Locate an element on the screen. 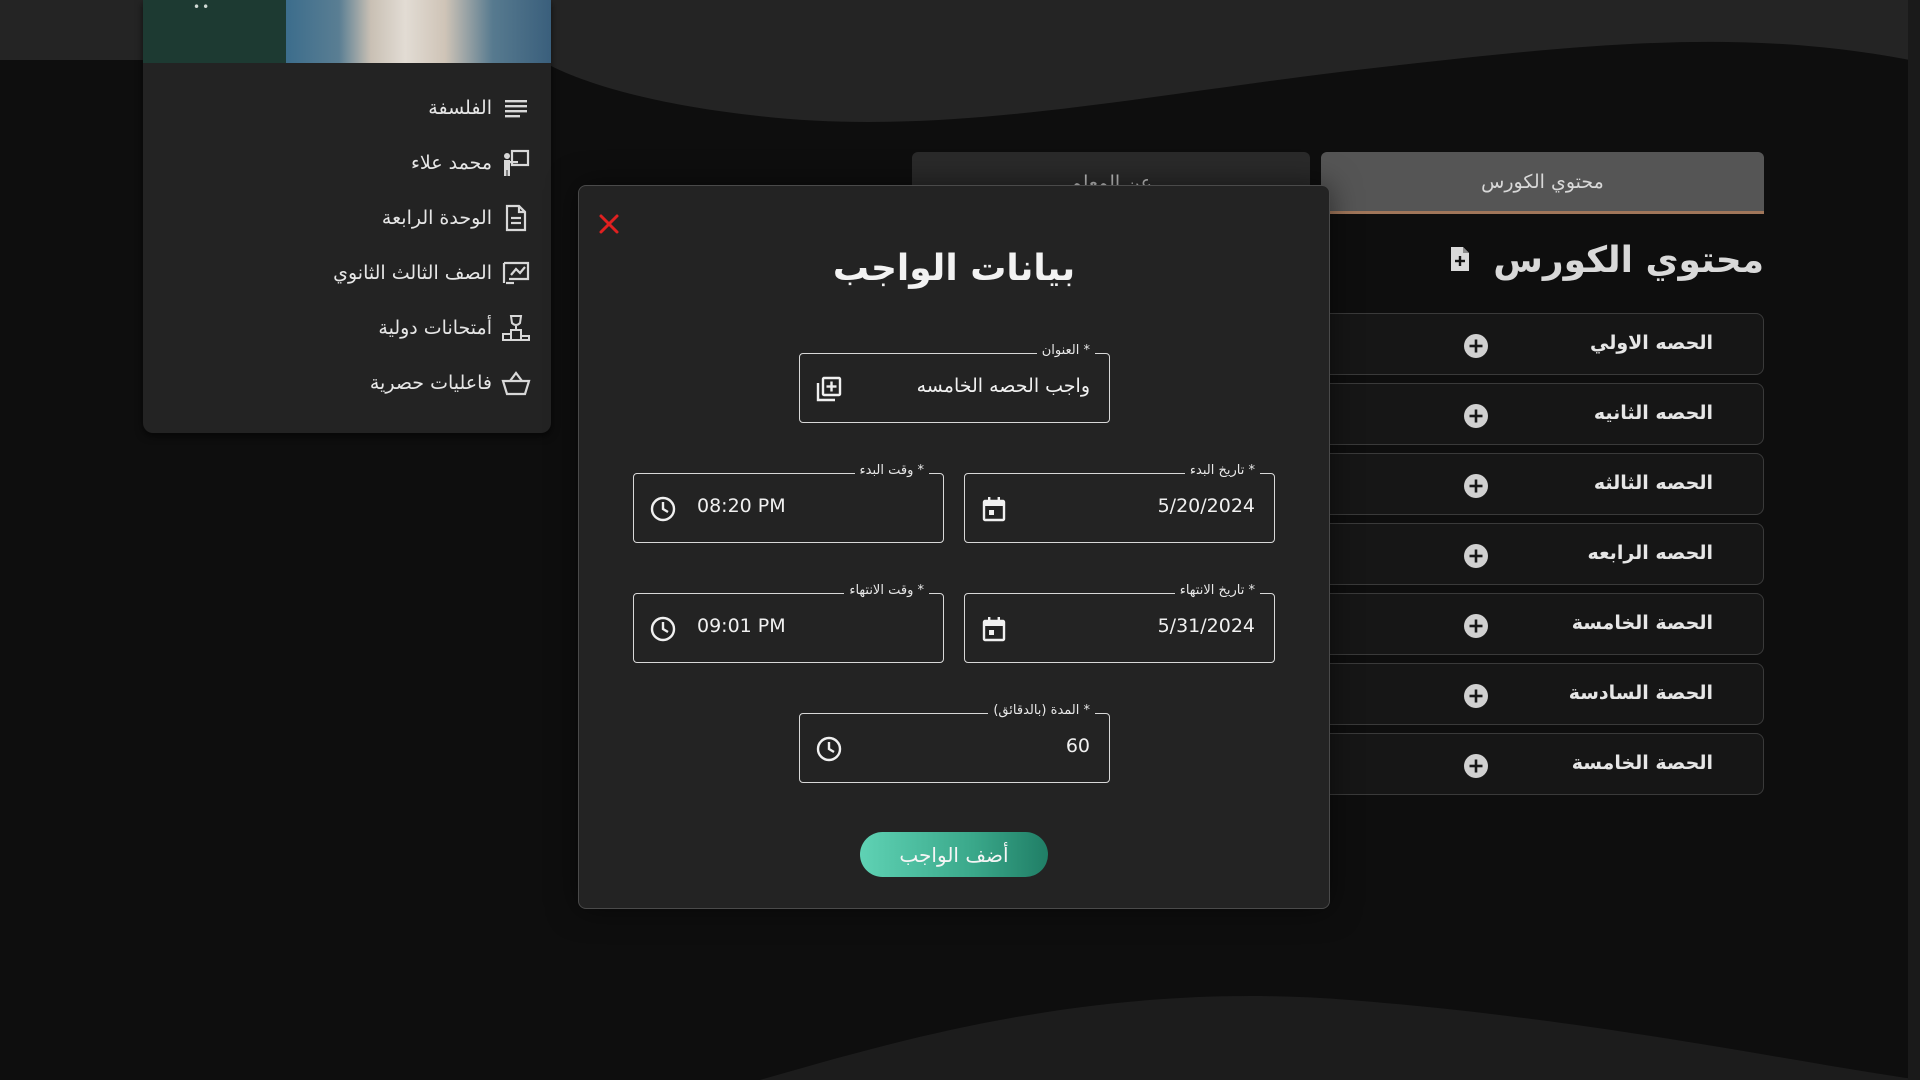  duration-input: 60 is located at coordinates (1078, 746).